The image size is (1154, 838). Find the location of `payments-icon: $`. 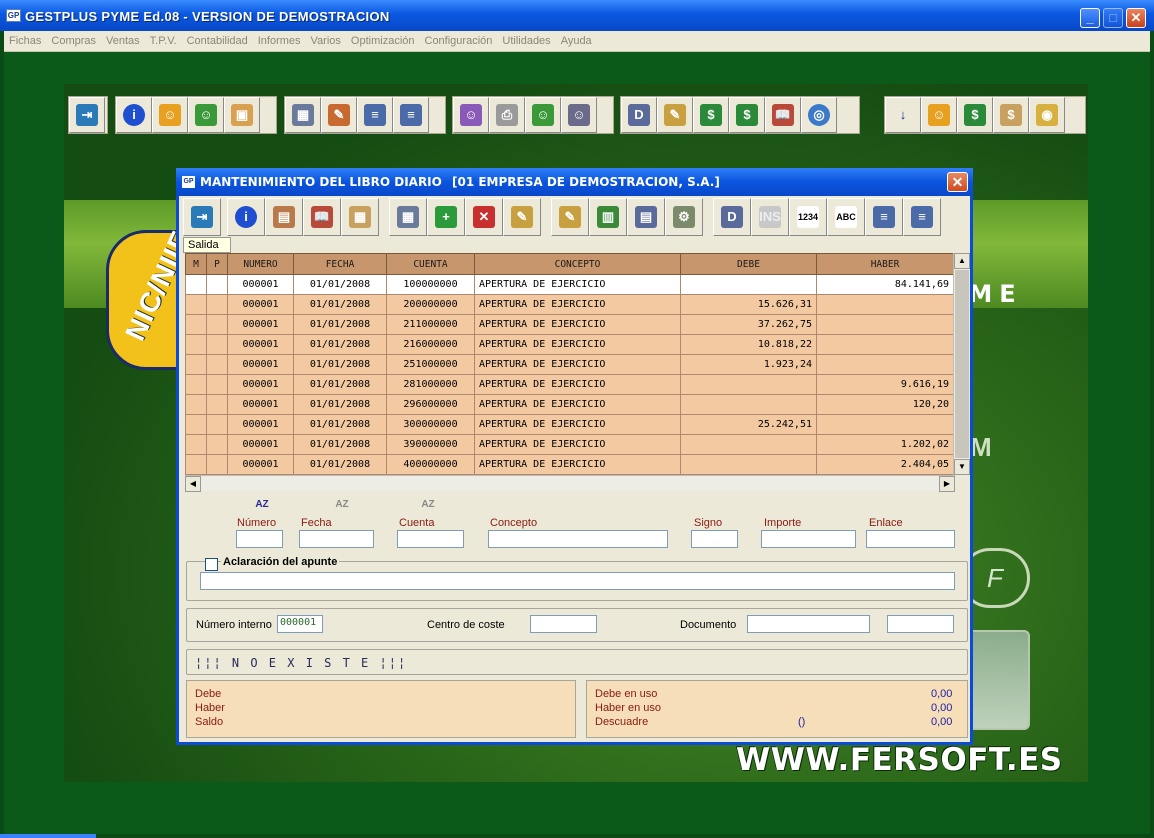

payments-icon: $ is located at coordinates (711, 115).